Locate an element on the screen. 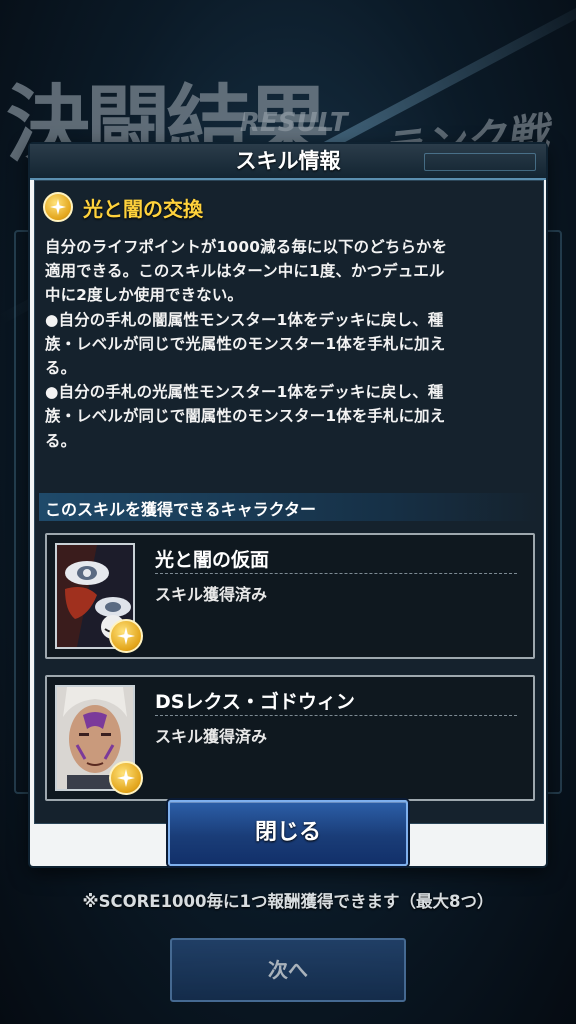  character-name: DSレクス・ゴドウィン is located at coordinates (255, 702).